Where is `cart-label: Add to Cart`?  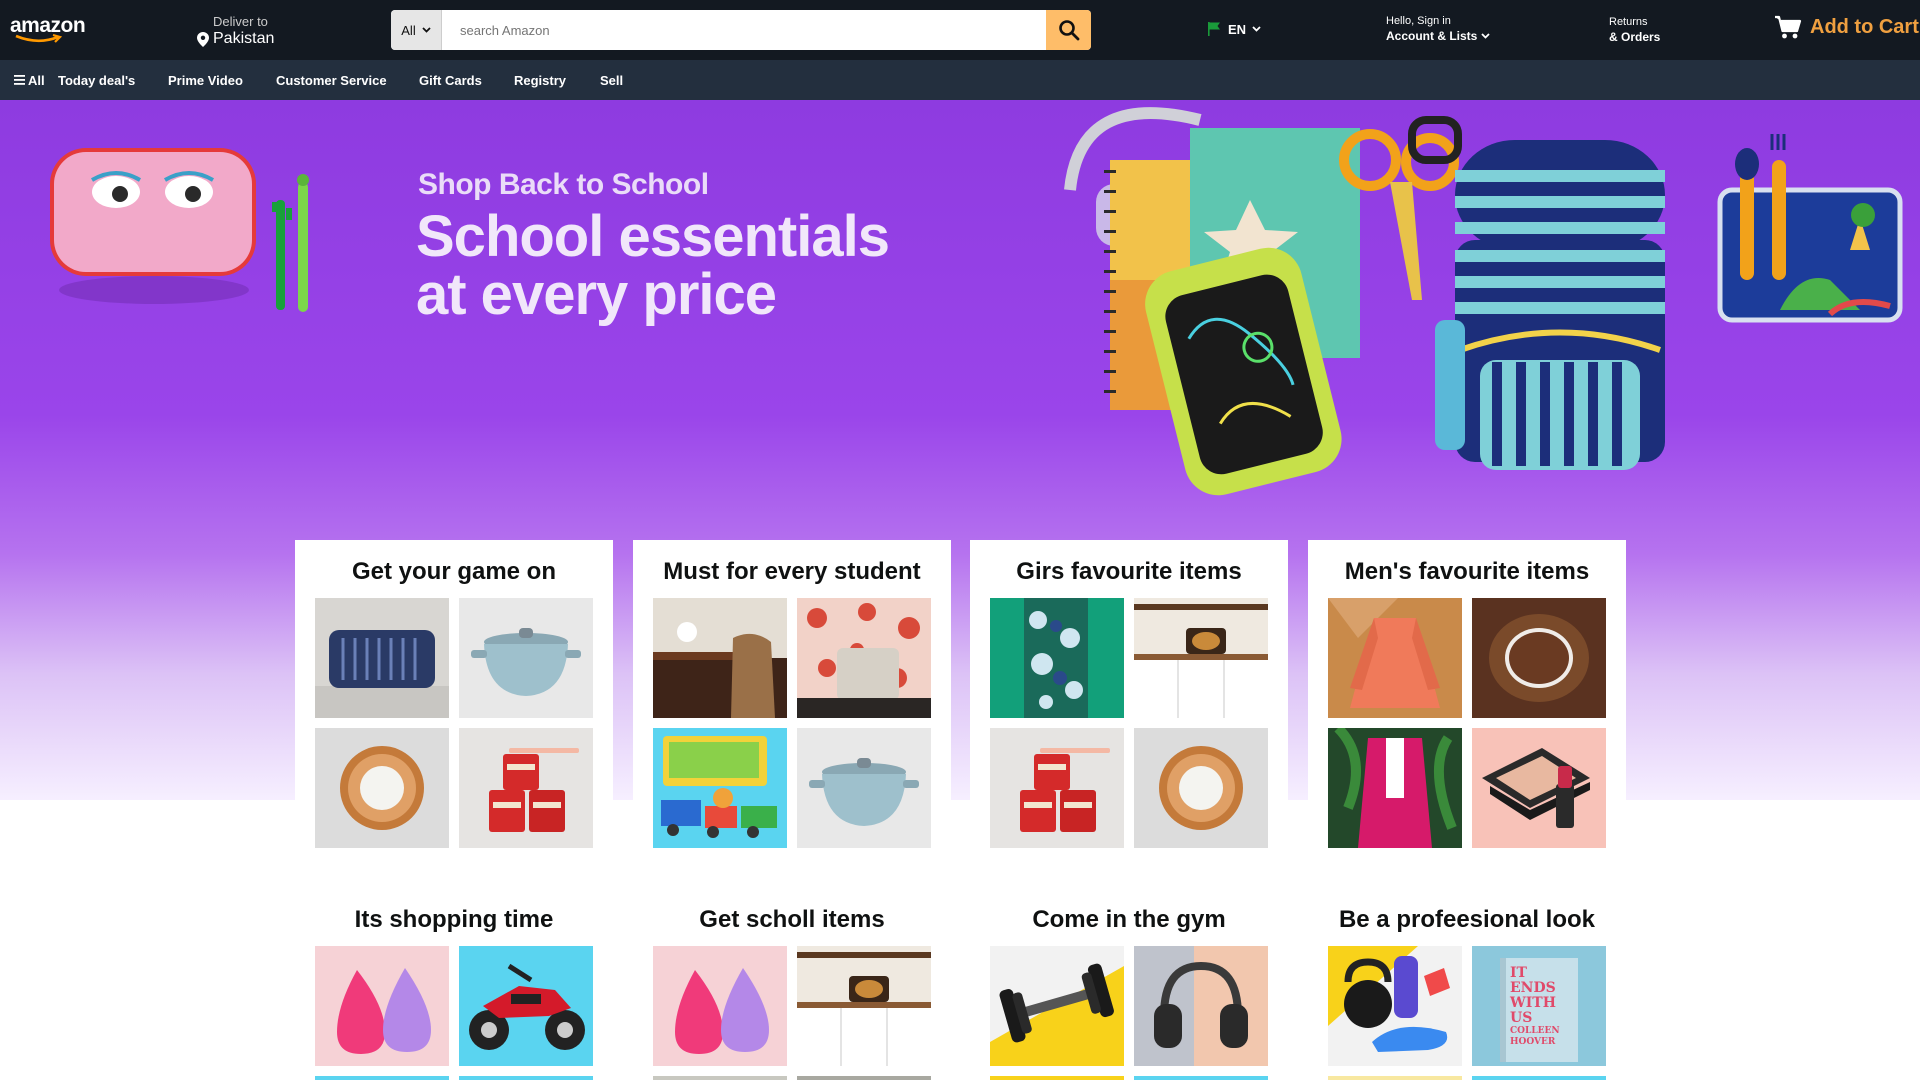
cart-label: Add to Cart is located at coordinates (1864, 26).